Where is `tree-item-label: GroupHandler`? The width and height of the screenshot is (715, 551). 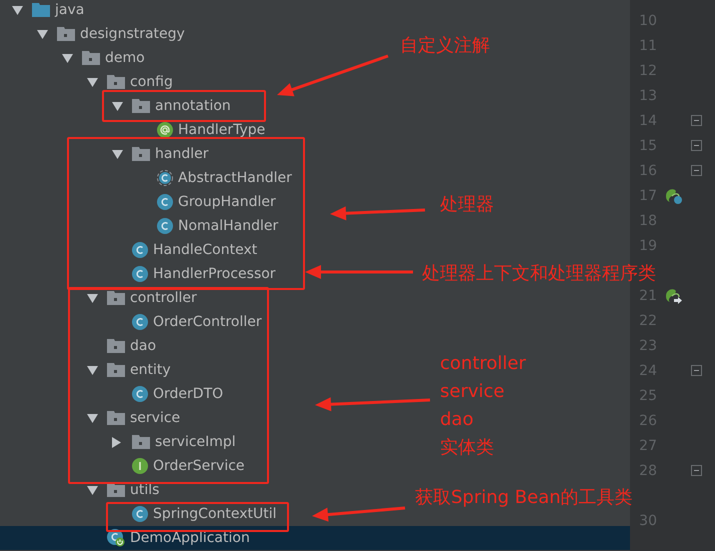 tree-item-label: GroupHandler is located at coordinates (227, 202).